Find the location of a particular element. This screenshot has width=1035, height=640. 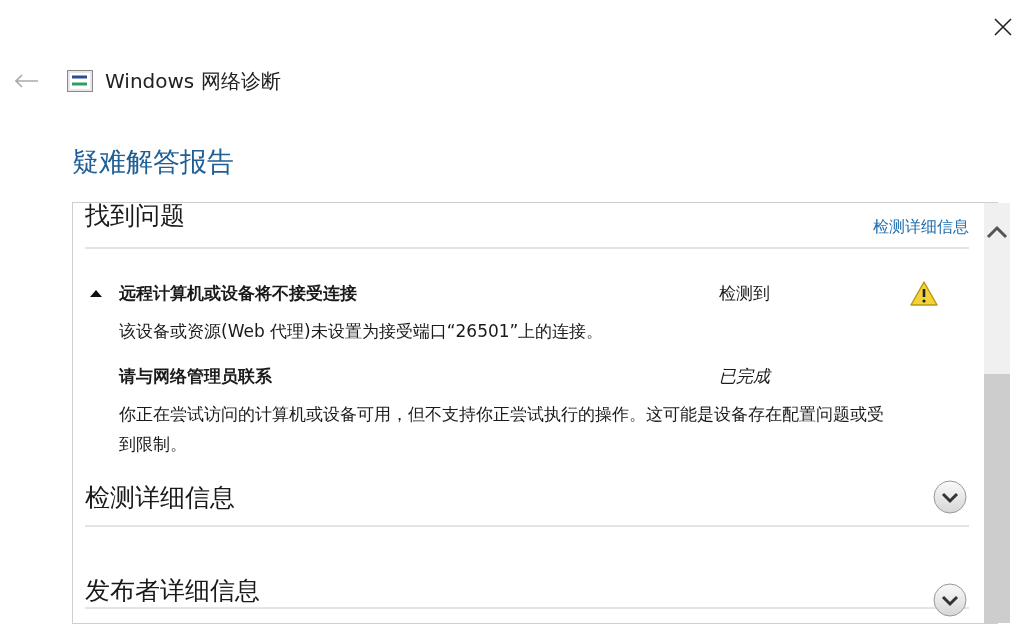

page-heading: 疑难解答报告 is located at coordinates (153, 162).